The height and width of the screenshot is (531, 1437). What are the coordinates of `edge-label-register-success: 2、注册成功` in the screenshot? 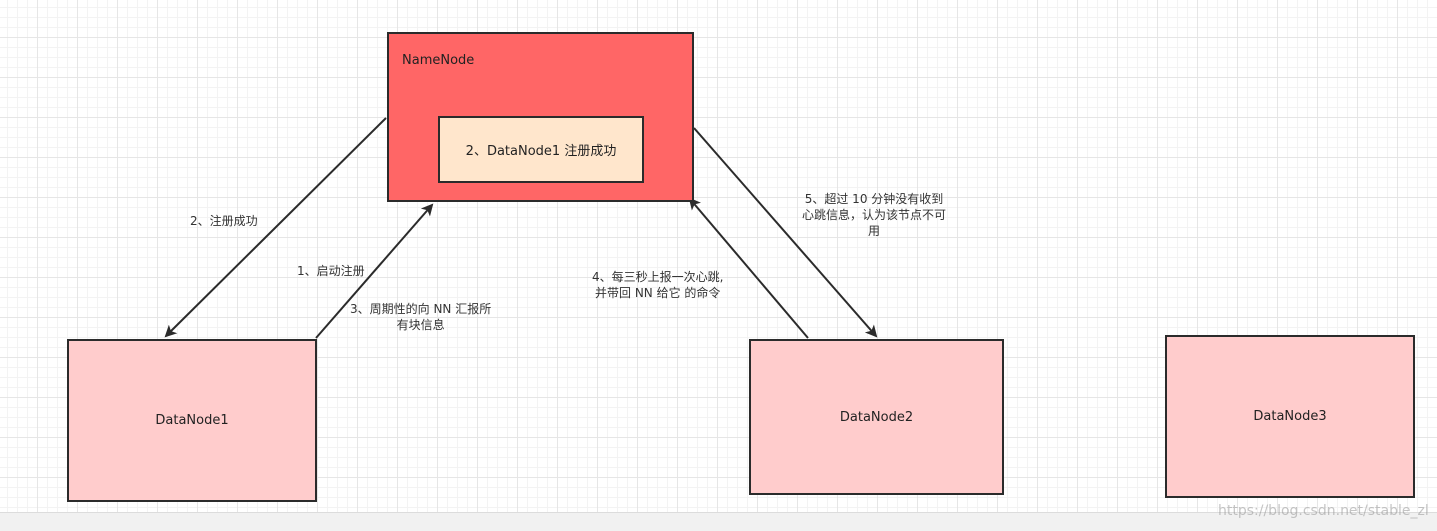 It's located at (224, 221).